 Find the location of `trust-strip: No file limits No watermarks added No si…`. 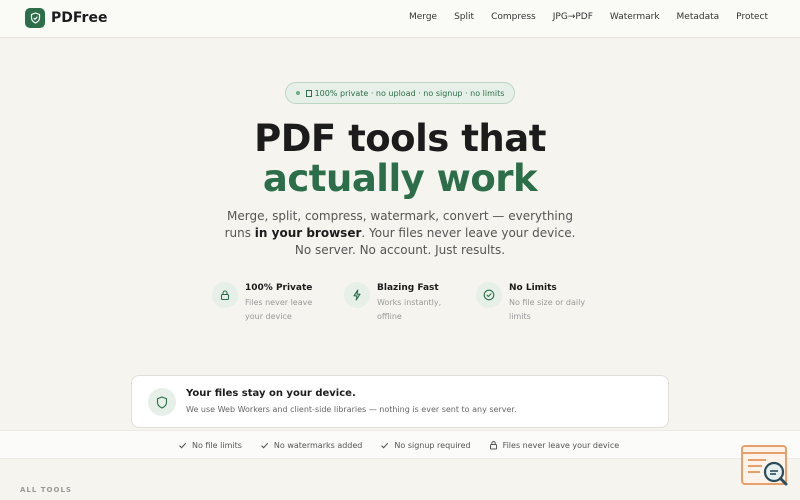

trust-strip: No file limits No watermarks added No si… is located at coordinates (400, 444).